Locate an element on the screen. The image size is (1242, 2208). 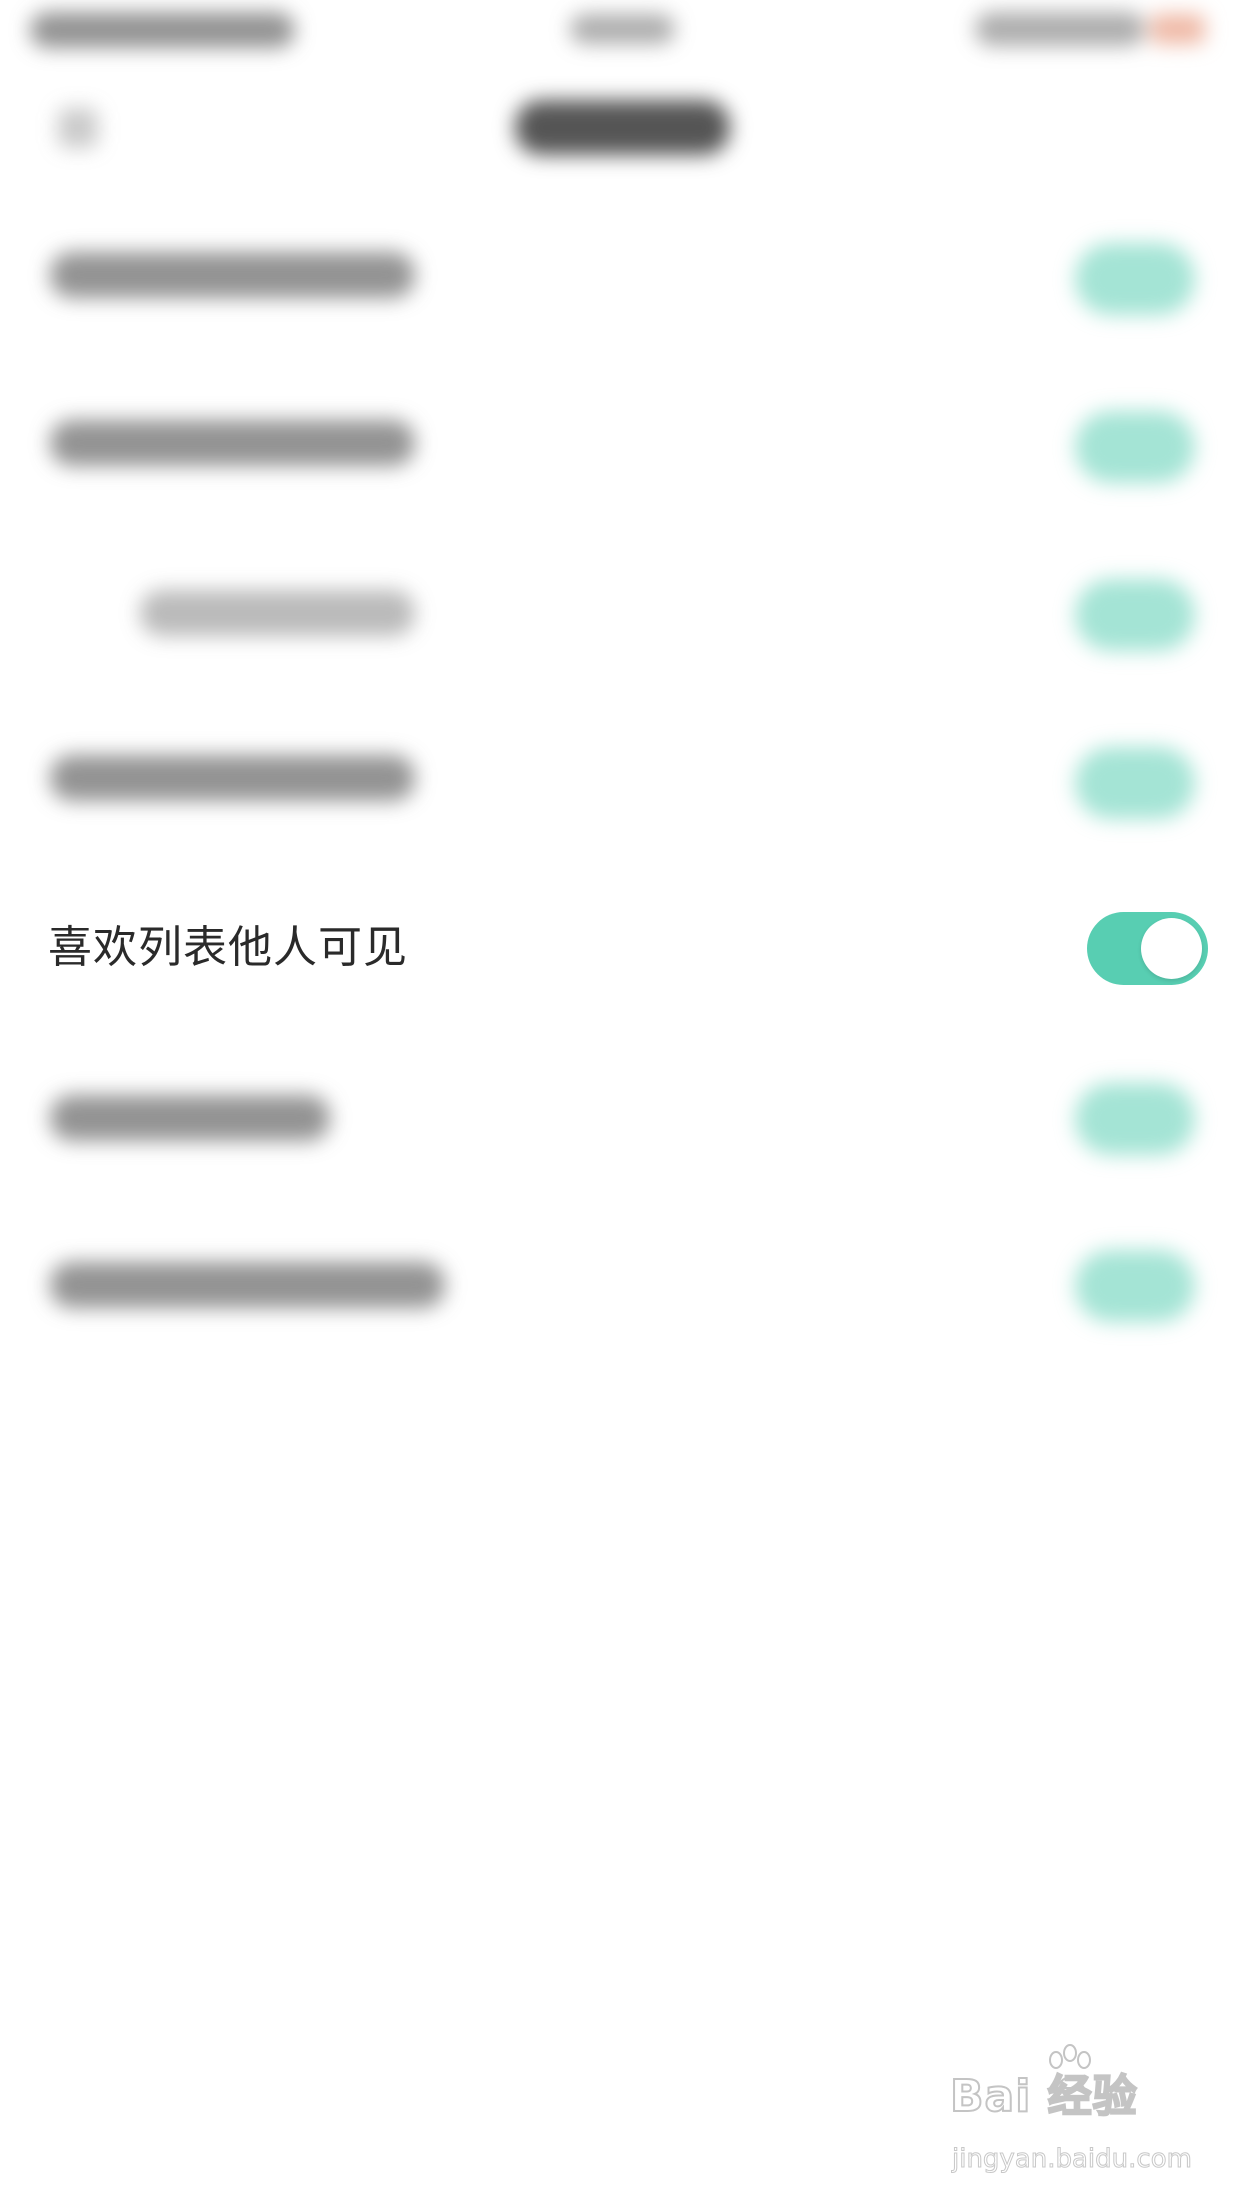
page-title is located at coordinates (622, 127).